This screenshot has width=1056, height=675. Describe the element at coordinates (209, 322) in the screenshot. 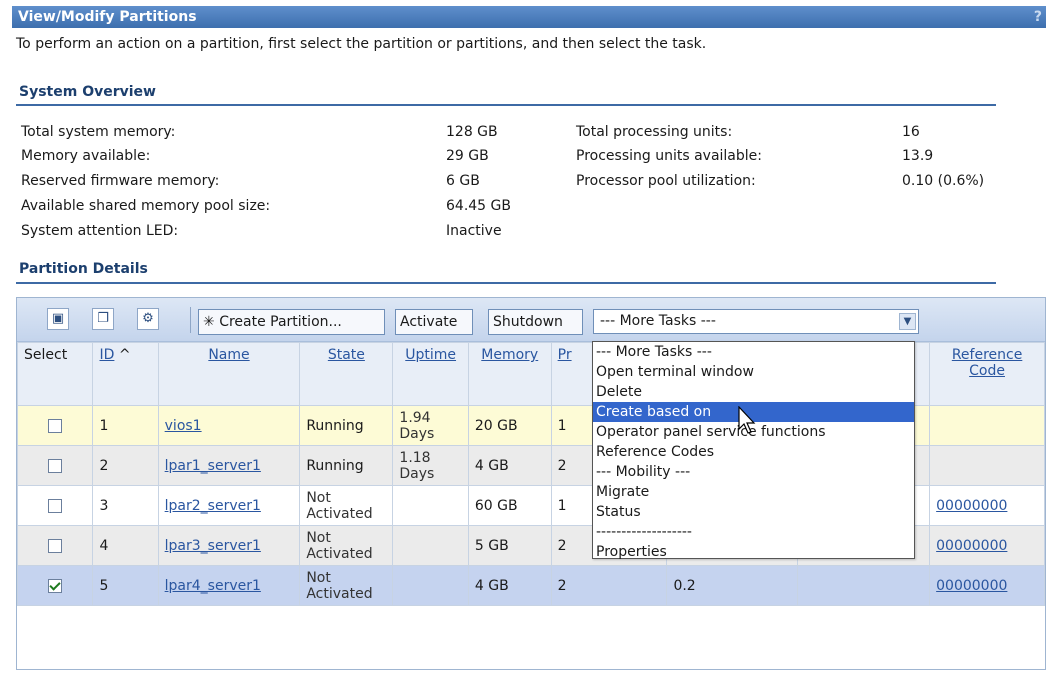

I see `create-icon: ✳` at that location.